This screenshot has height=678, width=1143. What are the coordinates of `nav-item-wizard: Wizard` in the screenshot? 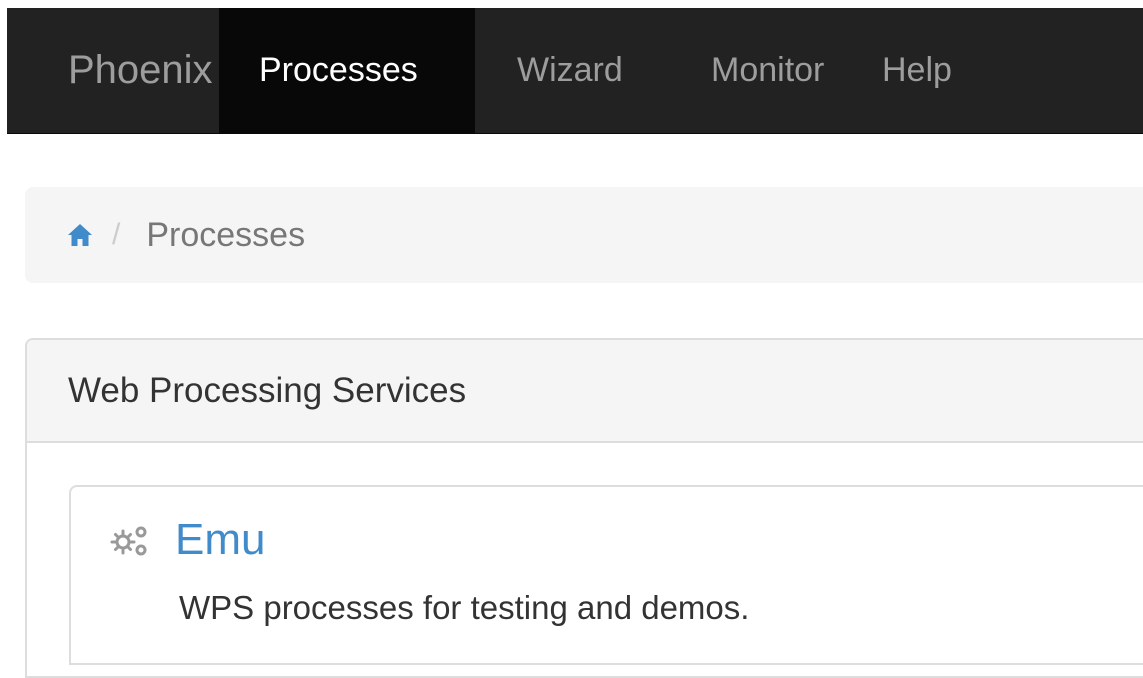 It's located at (574, 70).